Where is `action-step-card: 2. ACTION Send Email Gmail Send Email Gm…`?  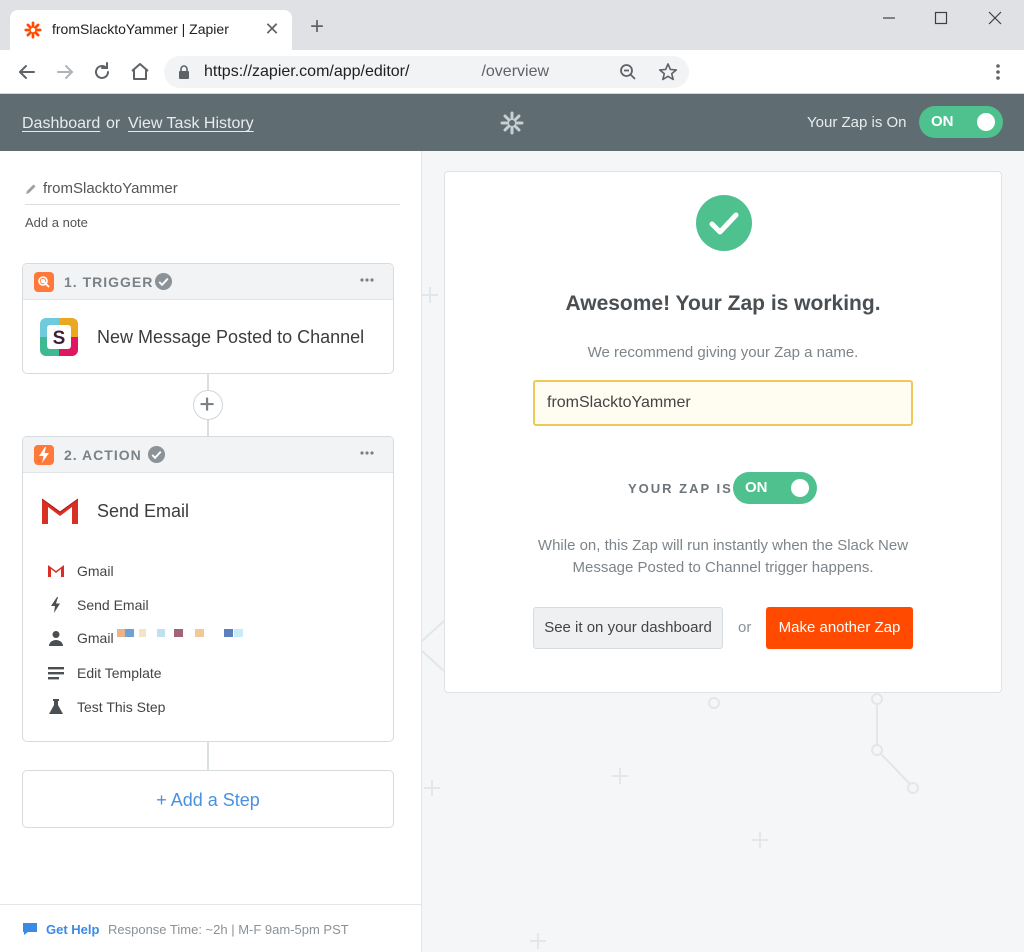 action-step-card: 2. ACTION Send Email Gmail Send Email Gm… is located at coordinates (208, 589).